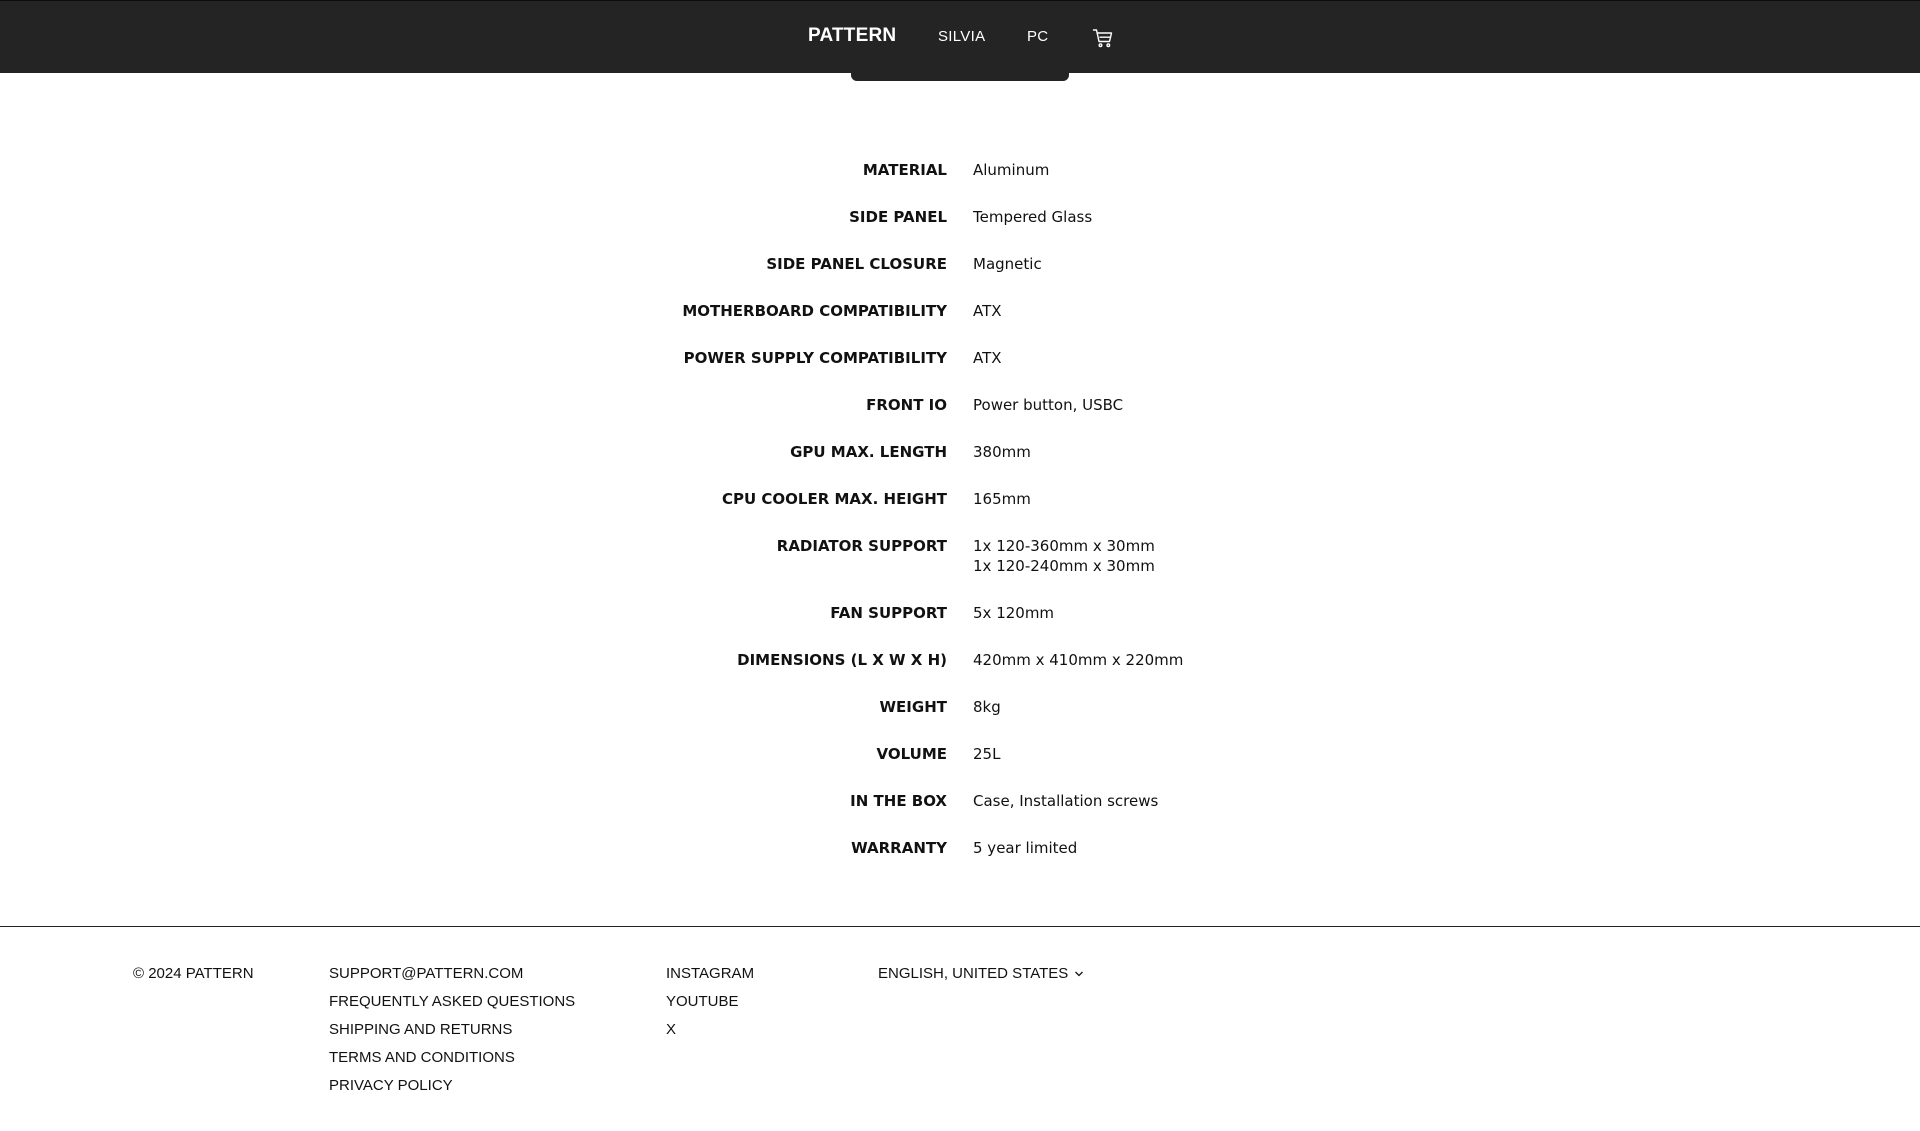 The image size is (1920, 1131). I want to click on footer-link-shipping-returns: SHIPPING AND RETURNS, so click(452, 1035).